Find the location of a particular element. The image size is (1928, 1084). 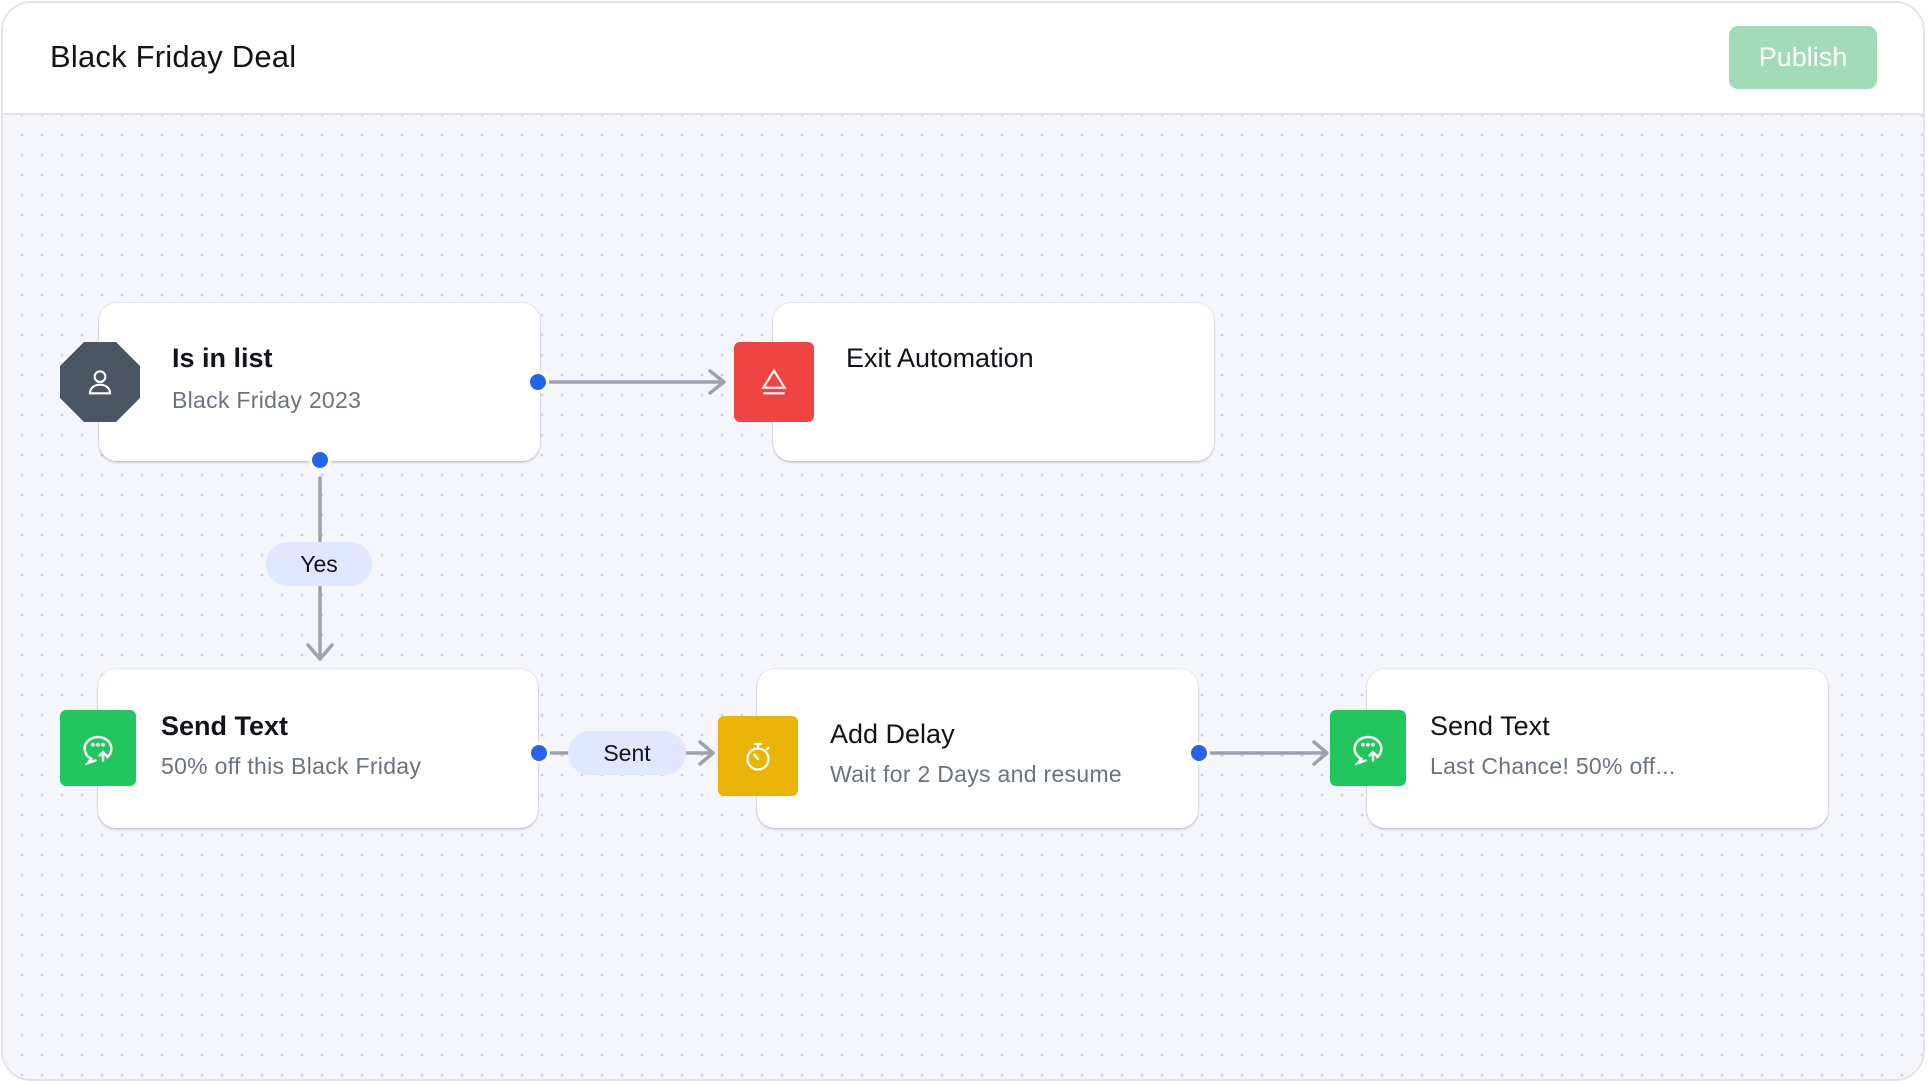

edge-label-text: Sent is located at coordinates (627, 752).